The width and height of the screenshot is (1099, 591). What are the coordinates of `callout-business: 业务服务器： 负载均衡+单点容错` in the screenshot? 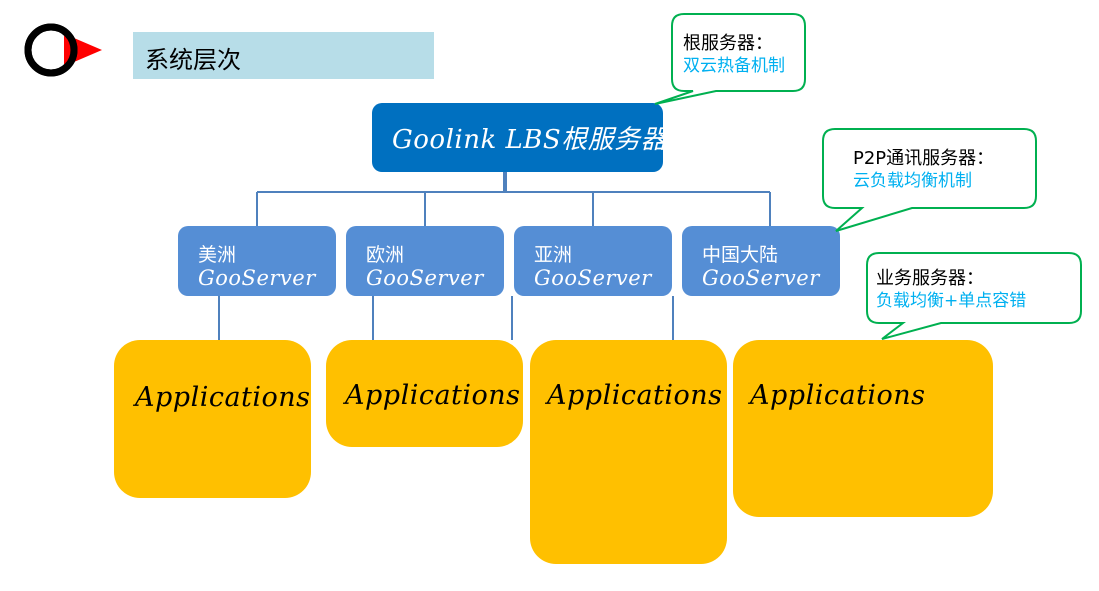 It's located at (951, 290).